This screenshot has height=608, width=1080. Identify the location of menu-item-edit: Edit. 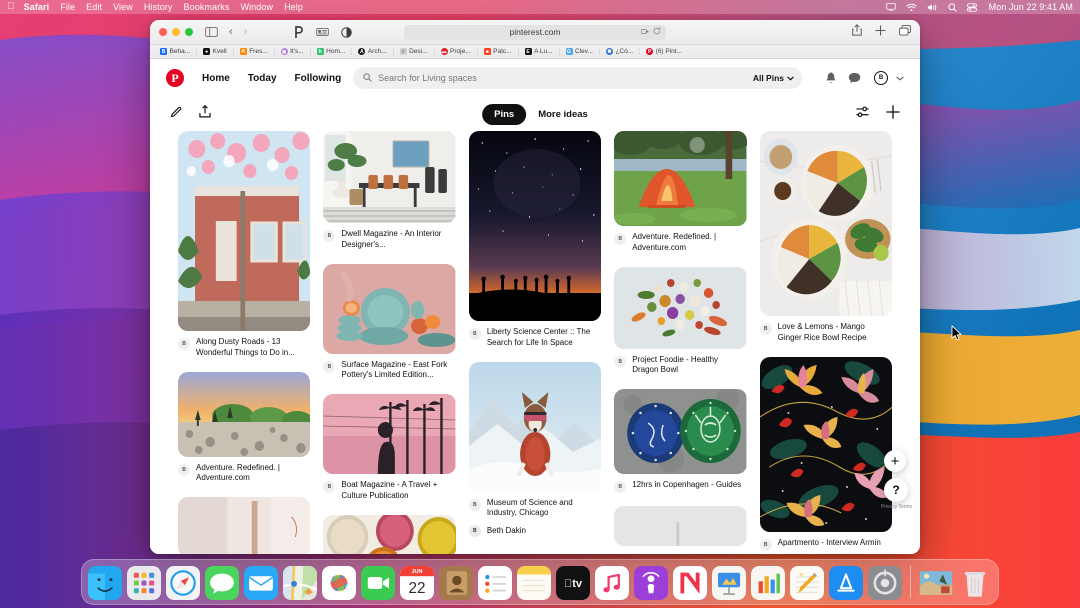
(94, 7).